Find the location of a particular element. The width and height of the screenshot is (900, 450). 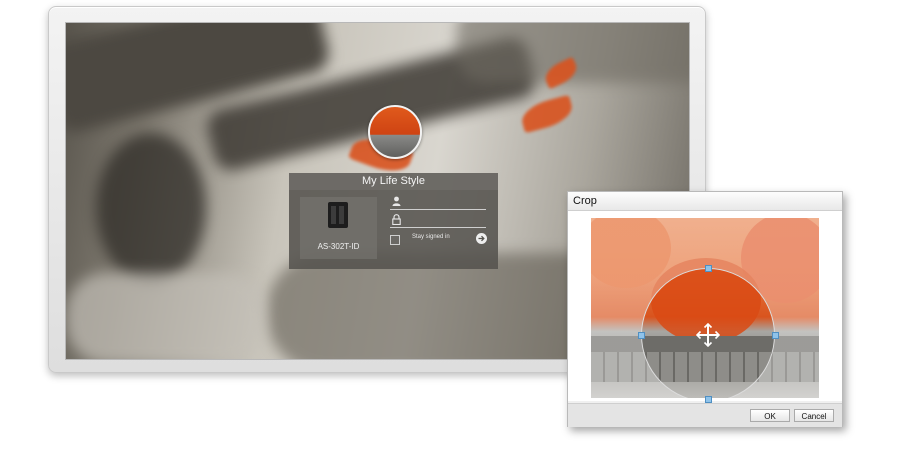

crop-canvas is located at coordinates (705, 307).